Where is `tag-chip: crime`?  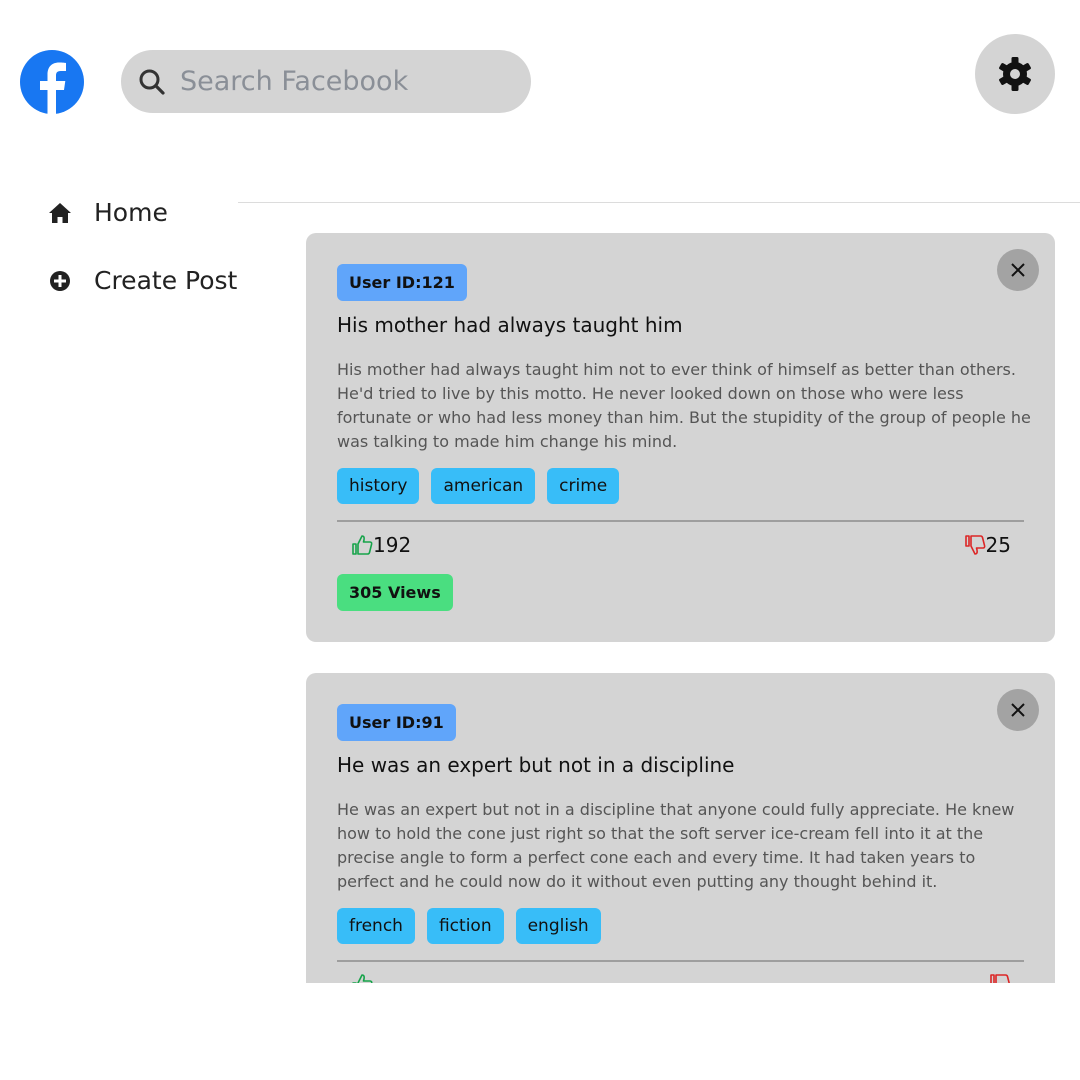
tag-chip: crime is located at coordinates (583, 486).